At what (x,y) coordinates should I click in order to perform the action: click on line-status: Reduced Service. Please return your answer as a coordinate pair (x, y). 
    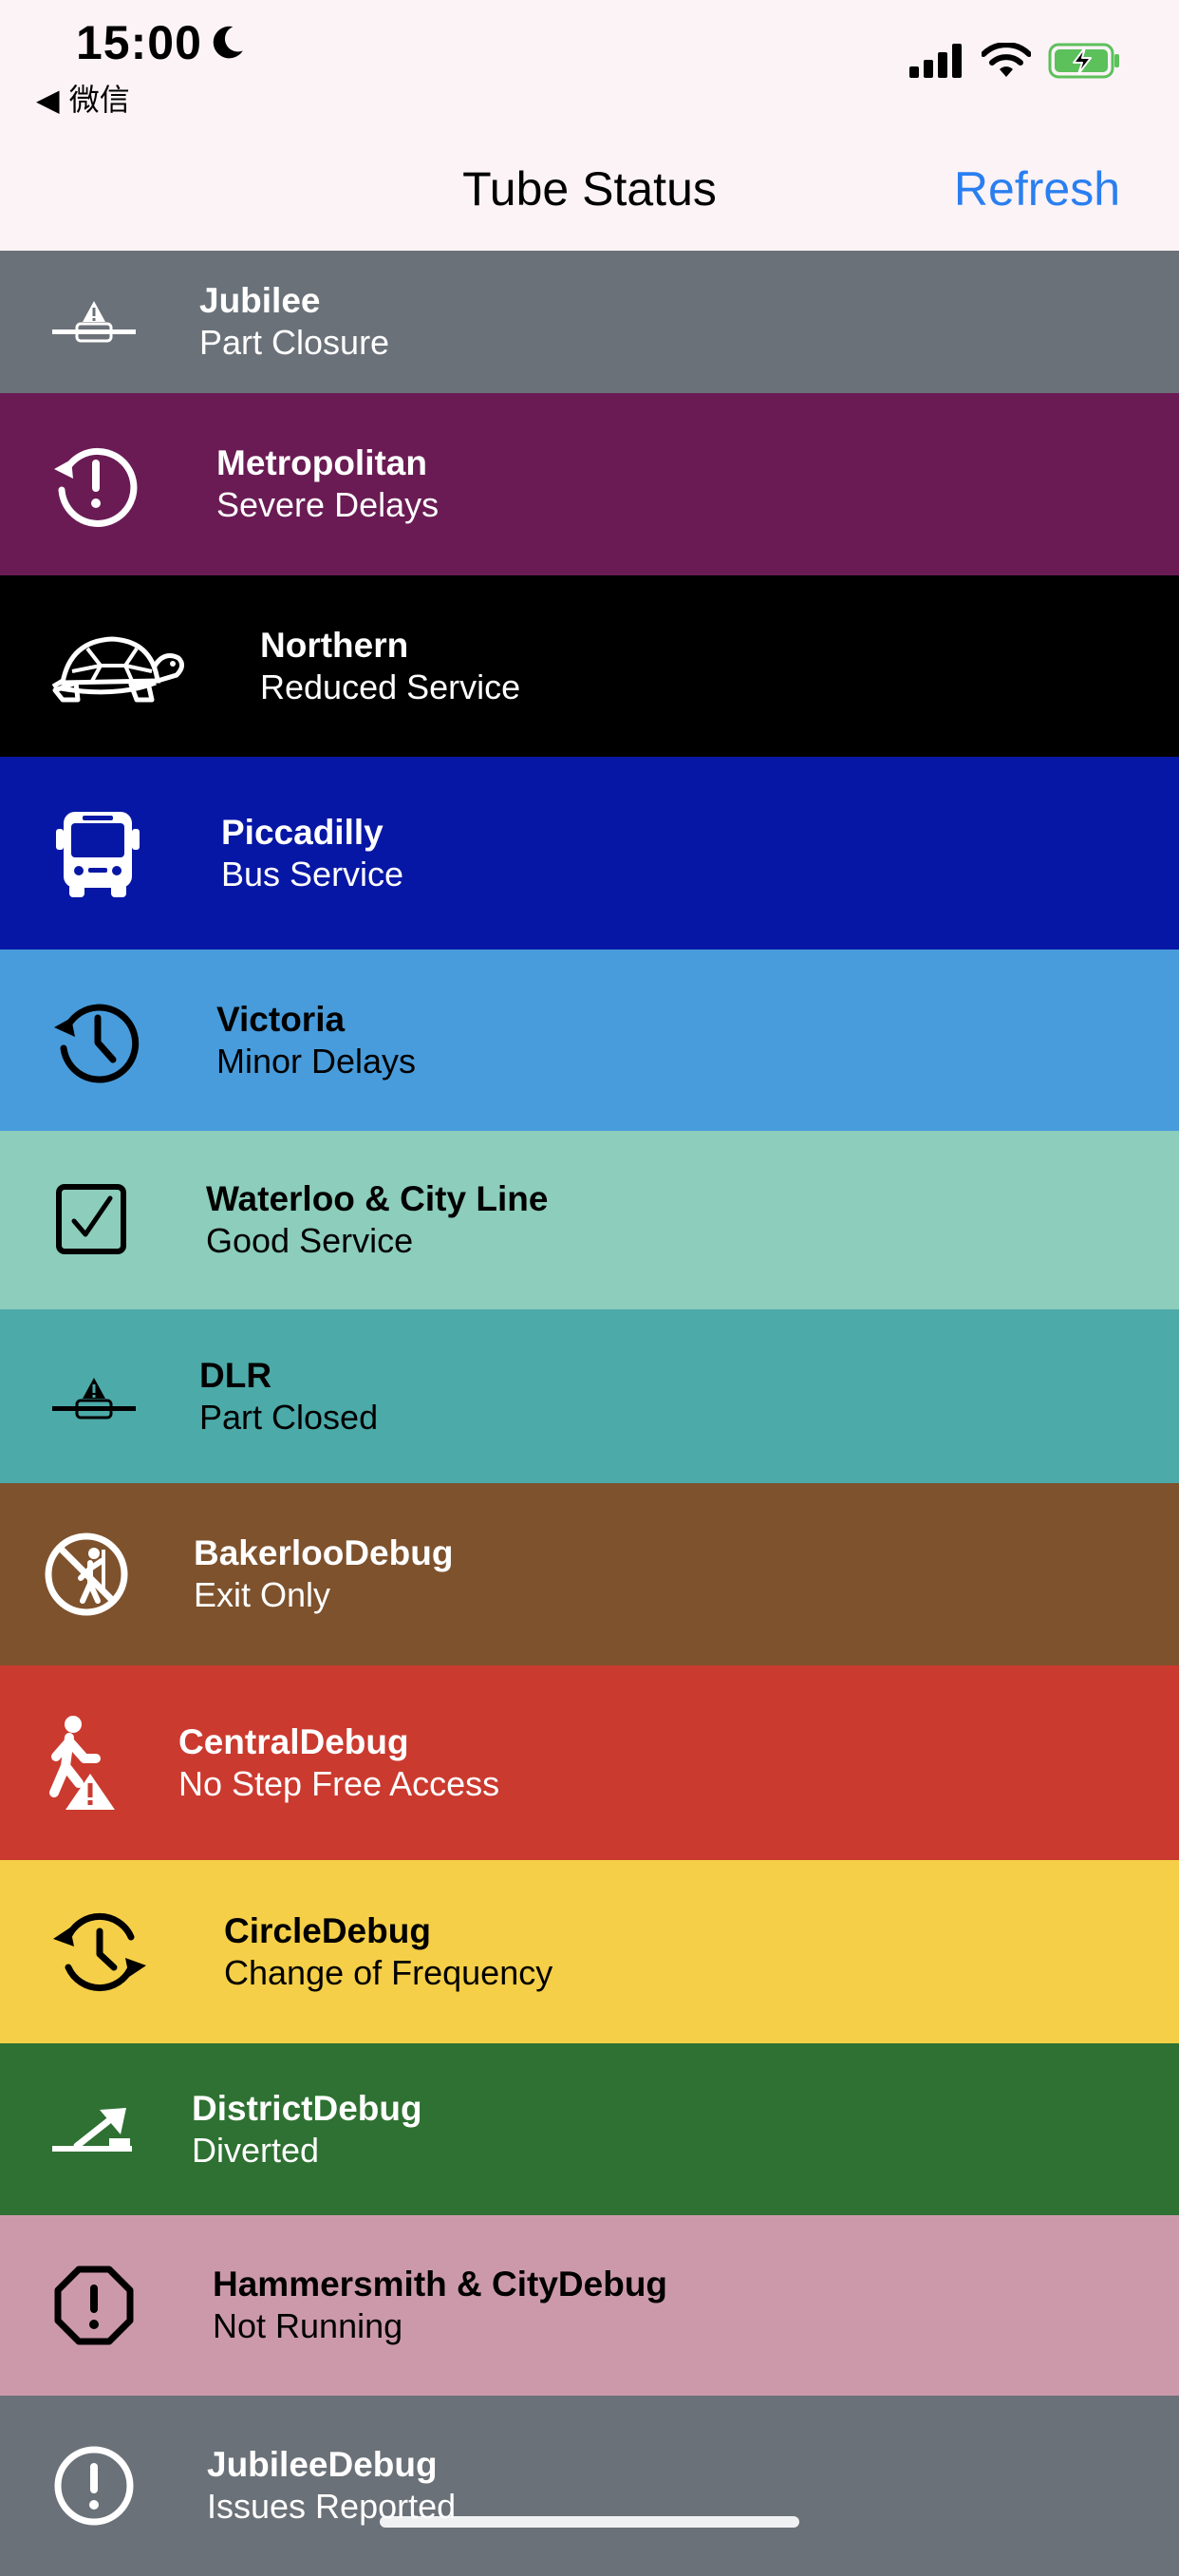
    Looking at the image, I should click on (390, 686).